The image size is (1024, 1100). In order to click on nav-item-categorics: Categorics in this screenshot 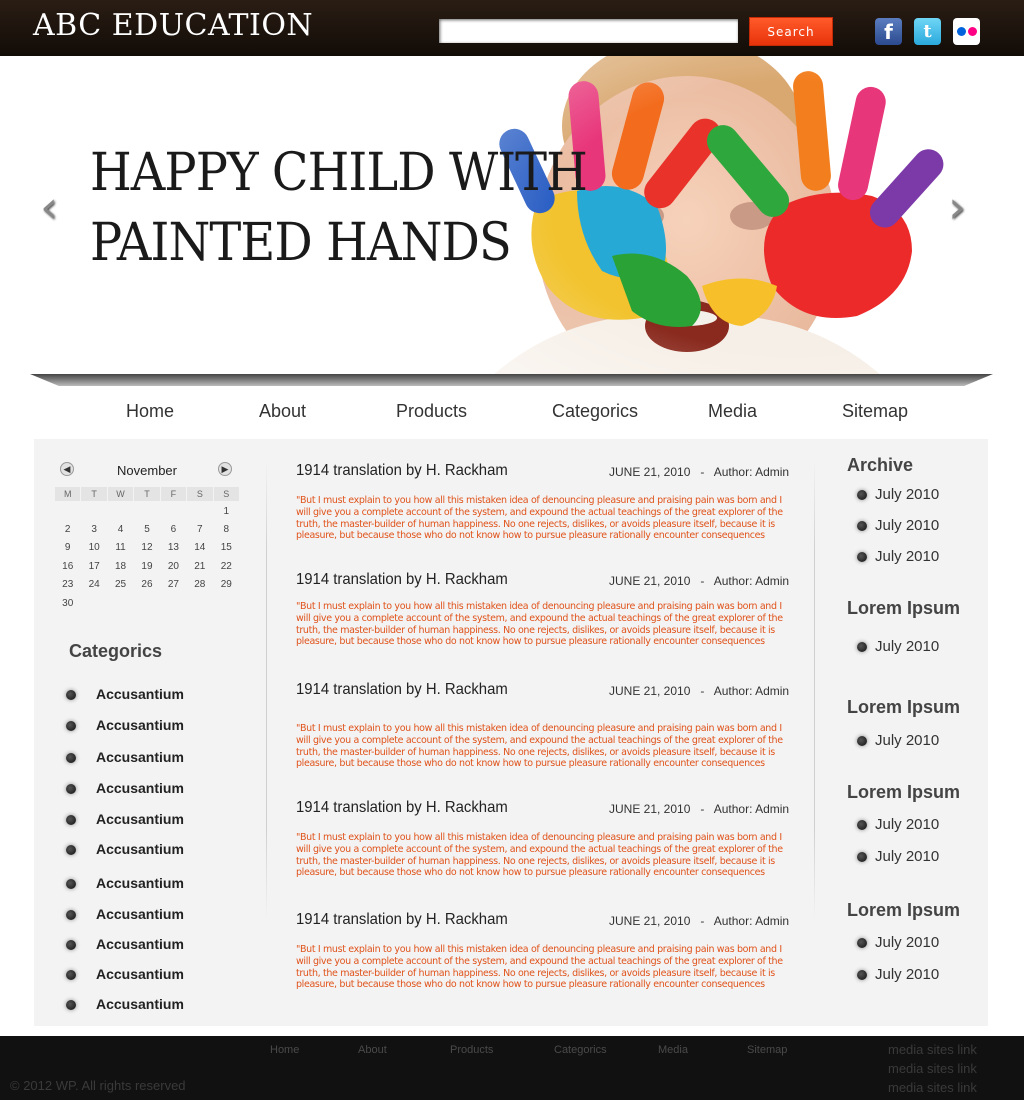, I will do `click(595, 417)`.